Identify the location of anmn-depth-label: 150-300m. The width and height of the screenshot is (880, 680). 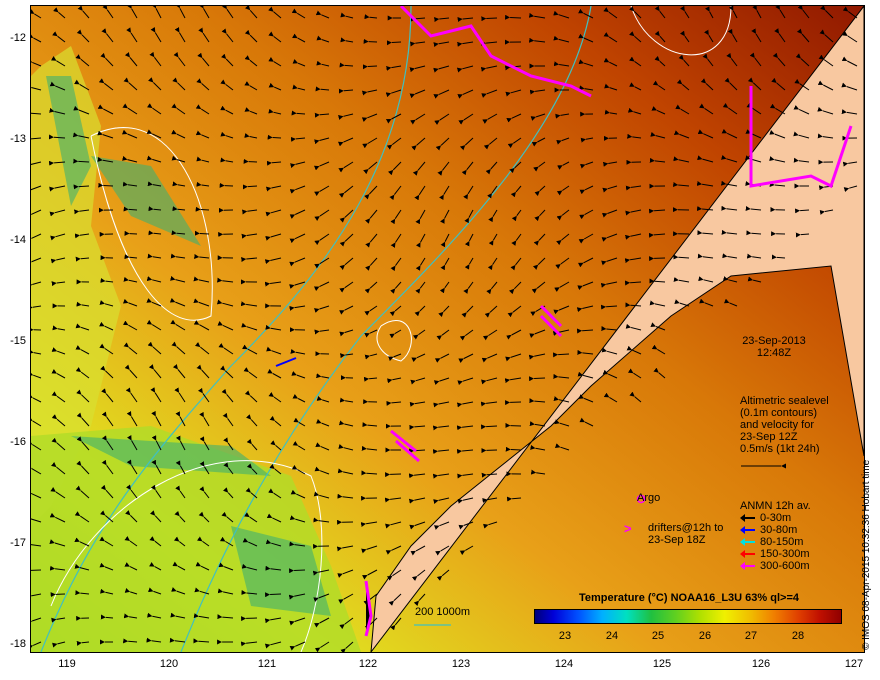
(785, 554).